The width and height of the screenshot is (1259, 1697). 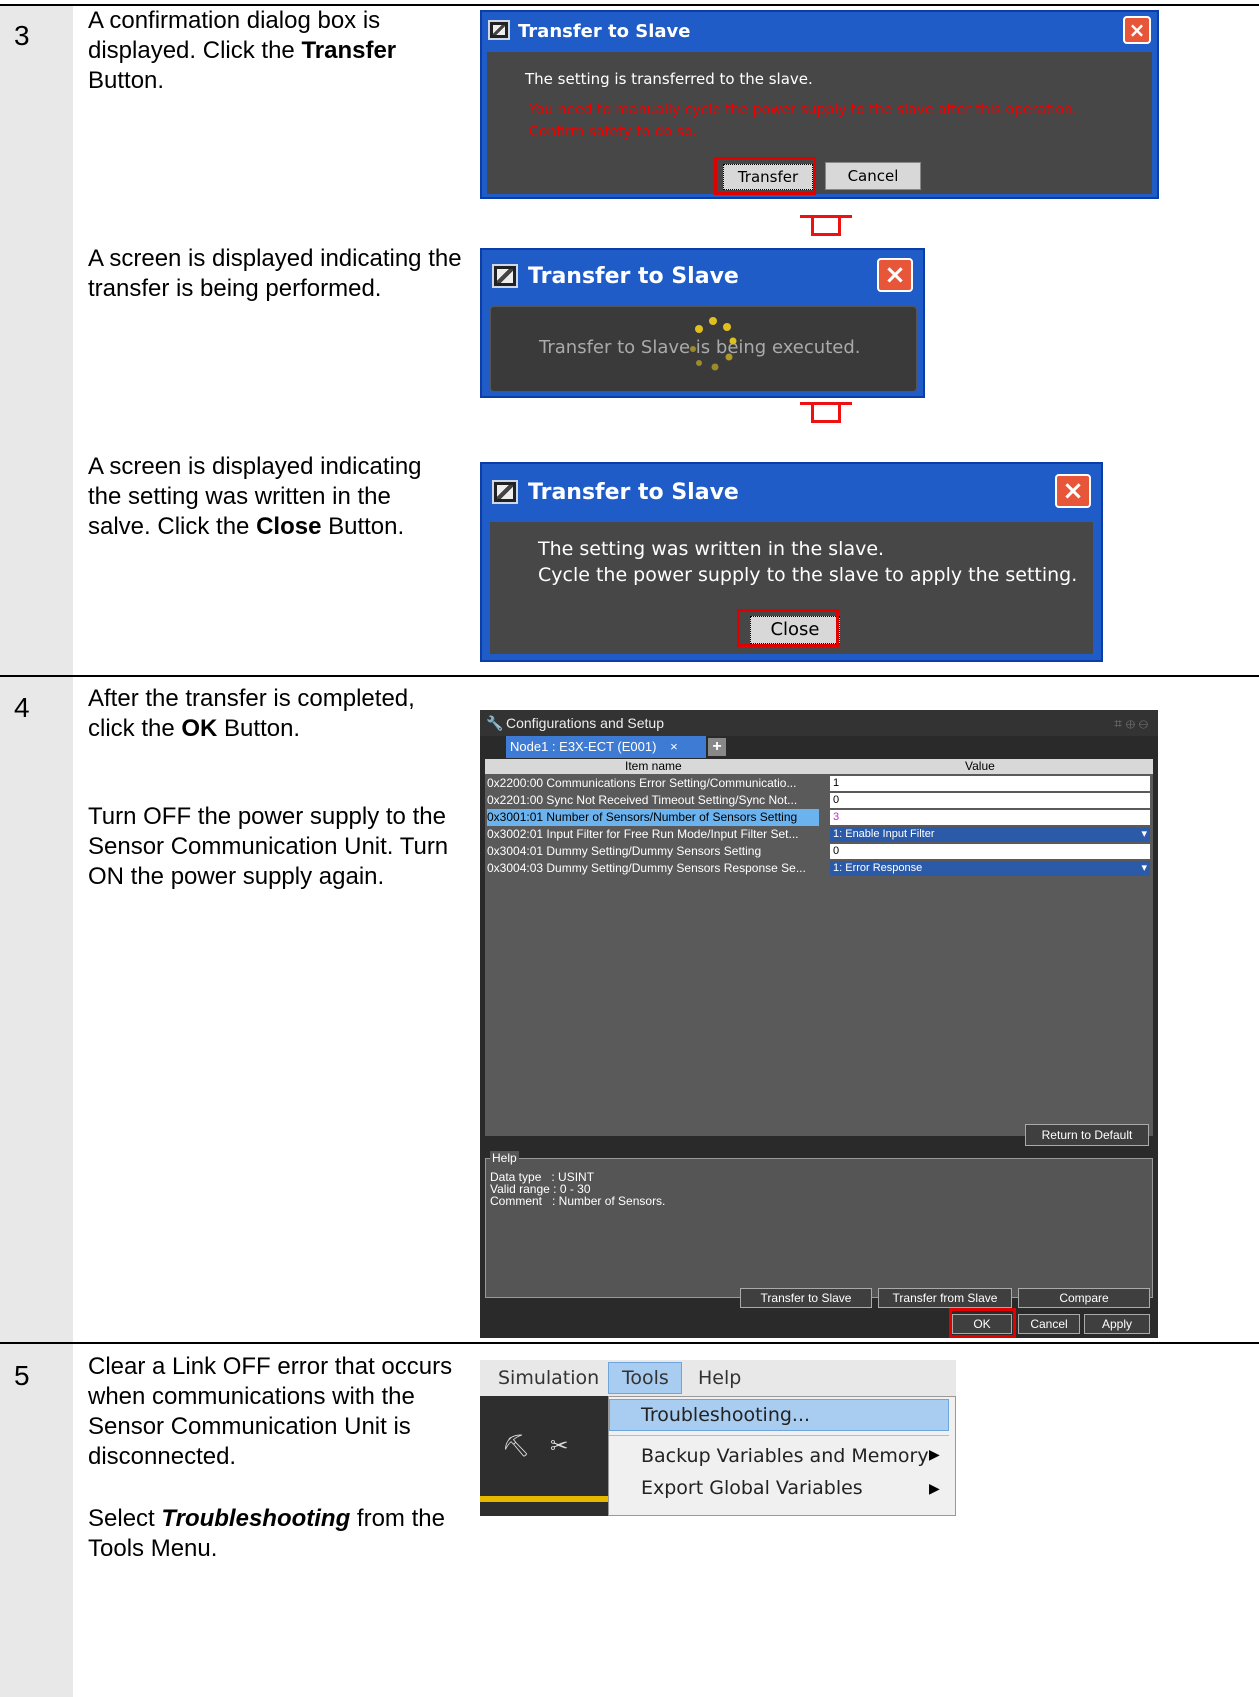 What do you see at coordinates (504, 1158) in the screenshot?
I see `help-label: Help` at bounding box center [504, 1158].